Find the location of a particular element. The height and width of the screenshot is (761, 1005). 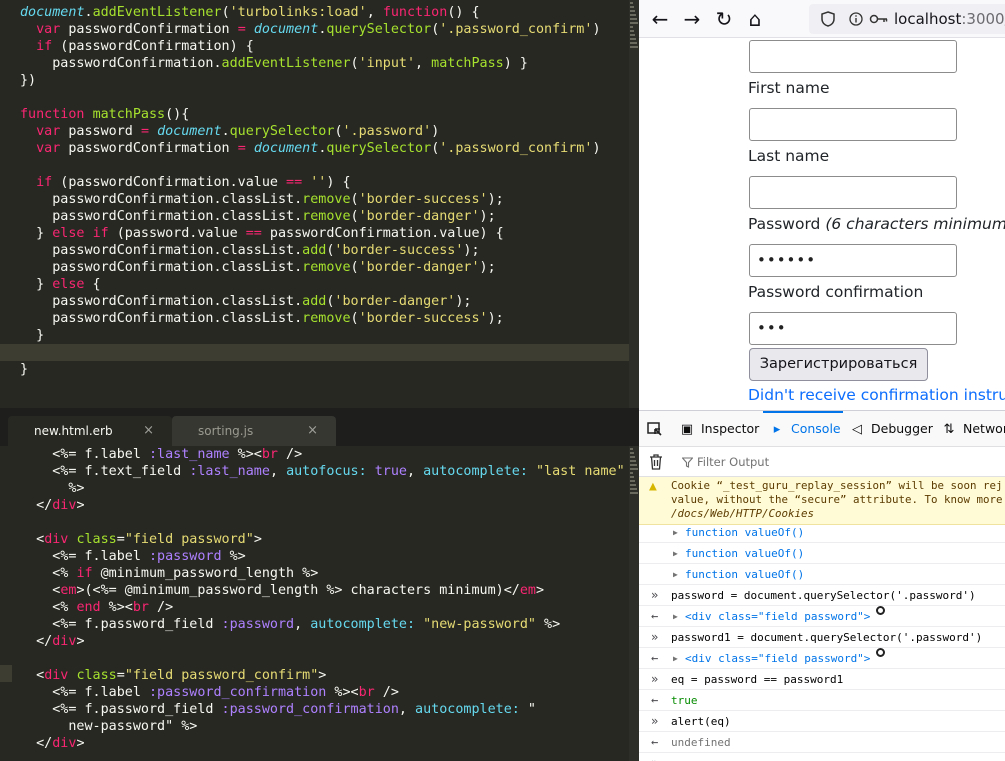

console-result-row: ← true is located at coordinates (822, 700).